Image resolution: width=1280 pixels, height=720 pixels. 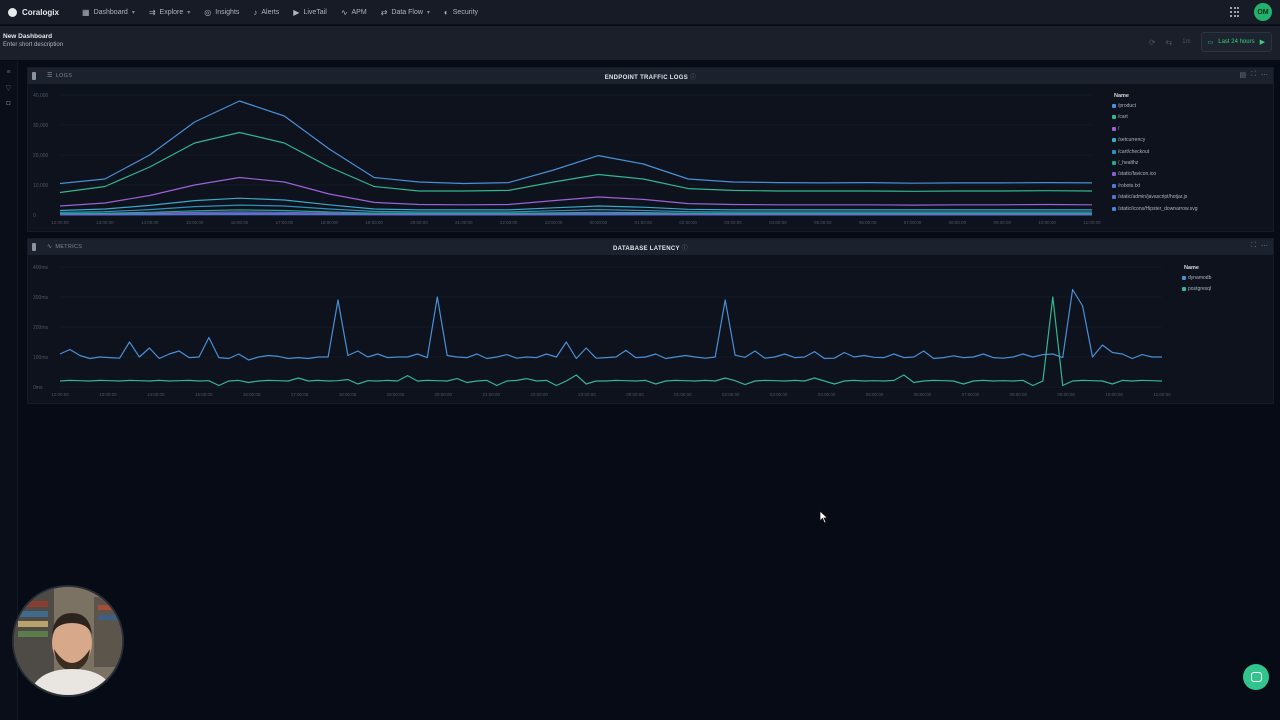 What do you see at coordinates (1126, 186) in the screenshot?
I see `legend-item: /robots.txt` at bounding box center [1126, 186].